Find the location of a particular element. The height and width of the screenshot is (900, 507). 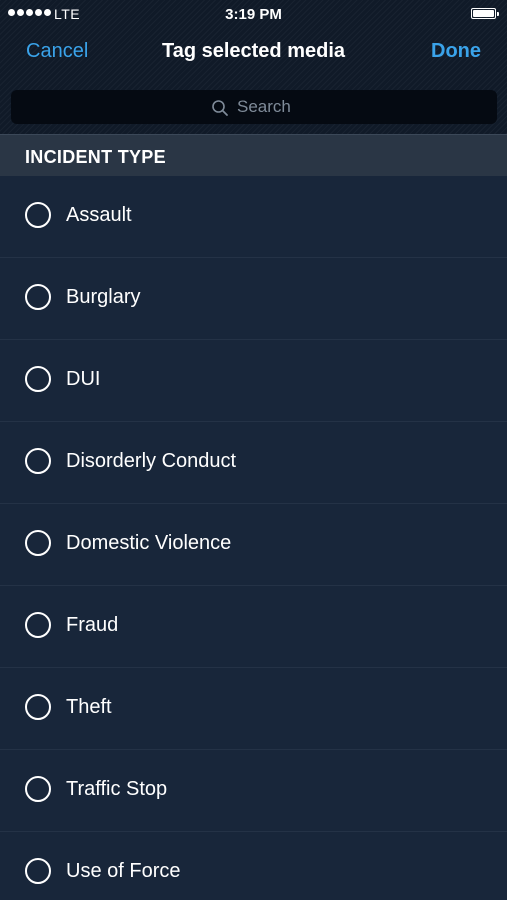

list-item-burglary: Burglary is located at coordinates (253, 299).